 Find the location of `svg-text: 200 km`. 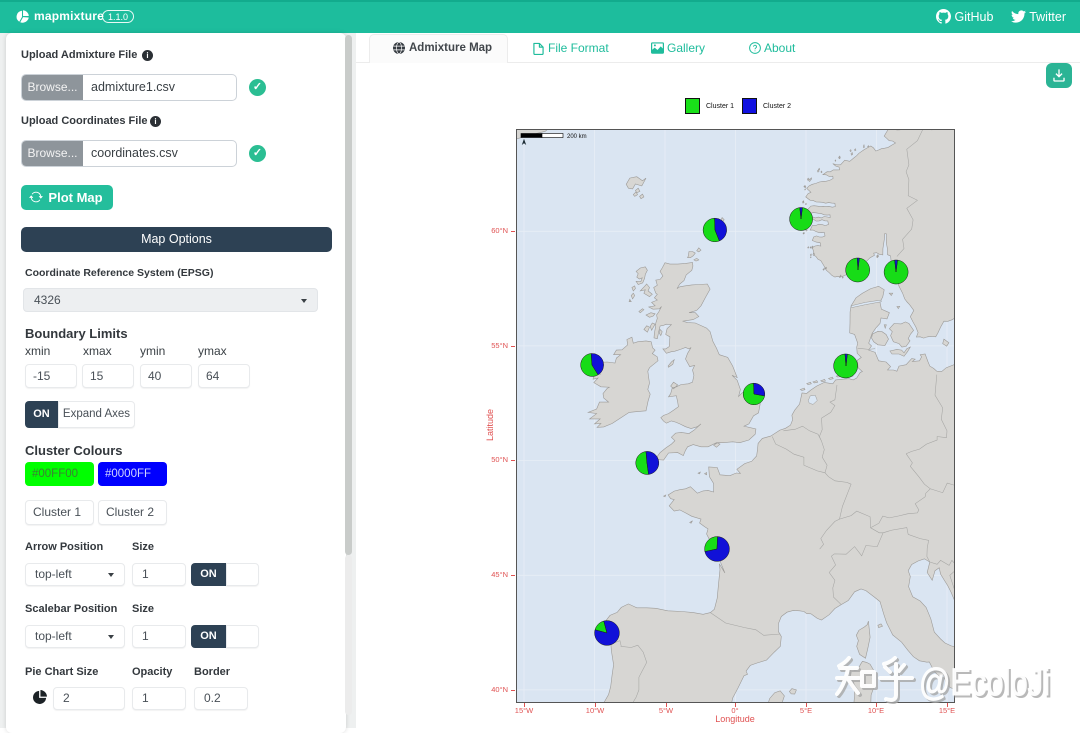

svg-text: 200 km is located at coordinates (577, 137).